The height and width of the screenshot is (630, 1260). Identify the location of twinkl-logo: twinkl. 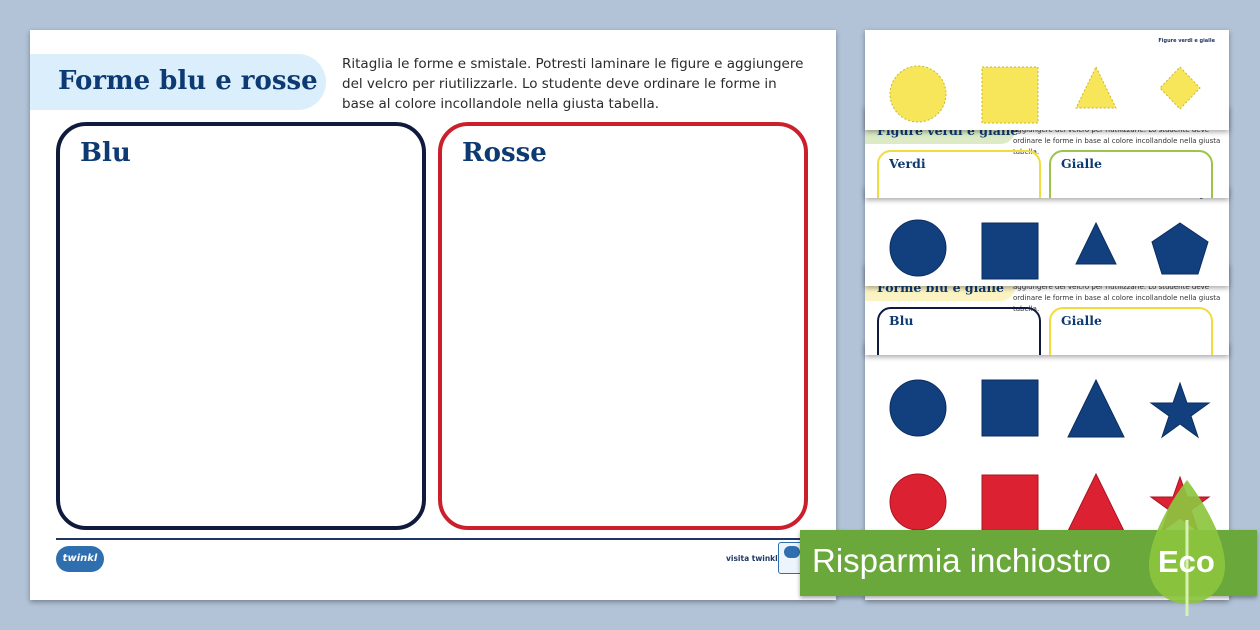
(80, 559).